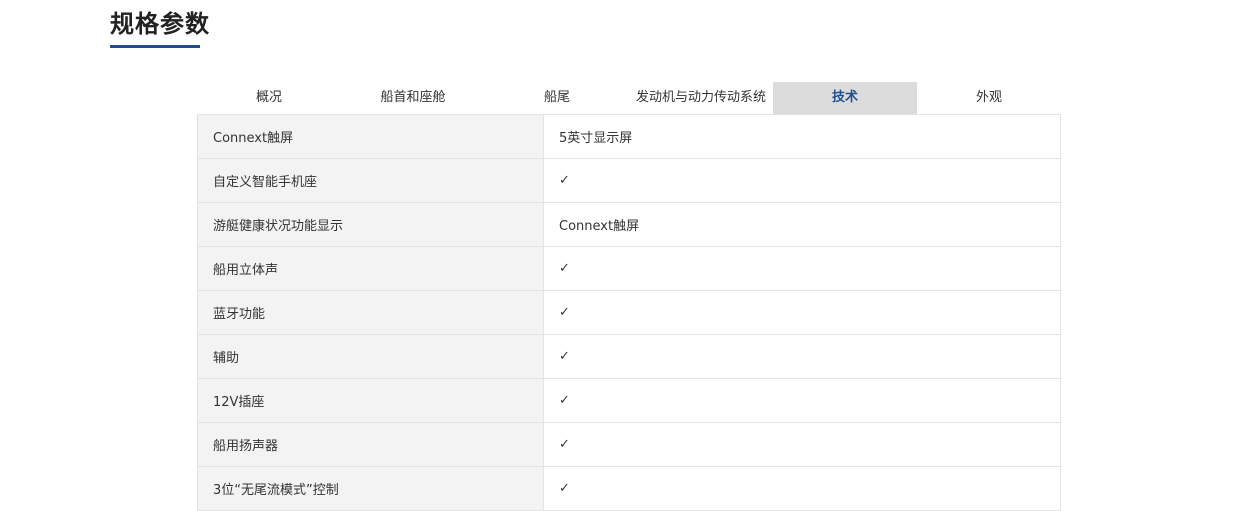 Image resolution: width=1257 pixels, height=511 pixels. I want to click on table-row: 蓝牙功能 ✓, so click(629, 312).